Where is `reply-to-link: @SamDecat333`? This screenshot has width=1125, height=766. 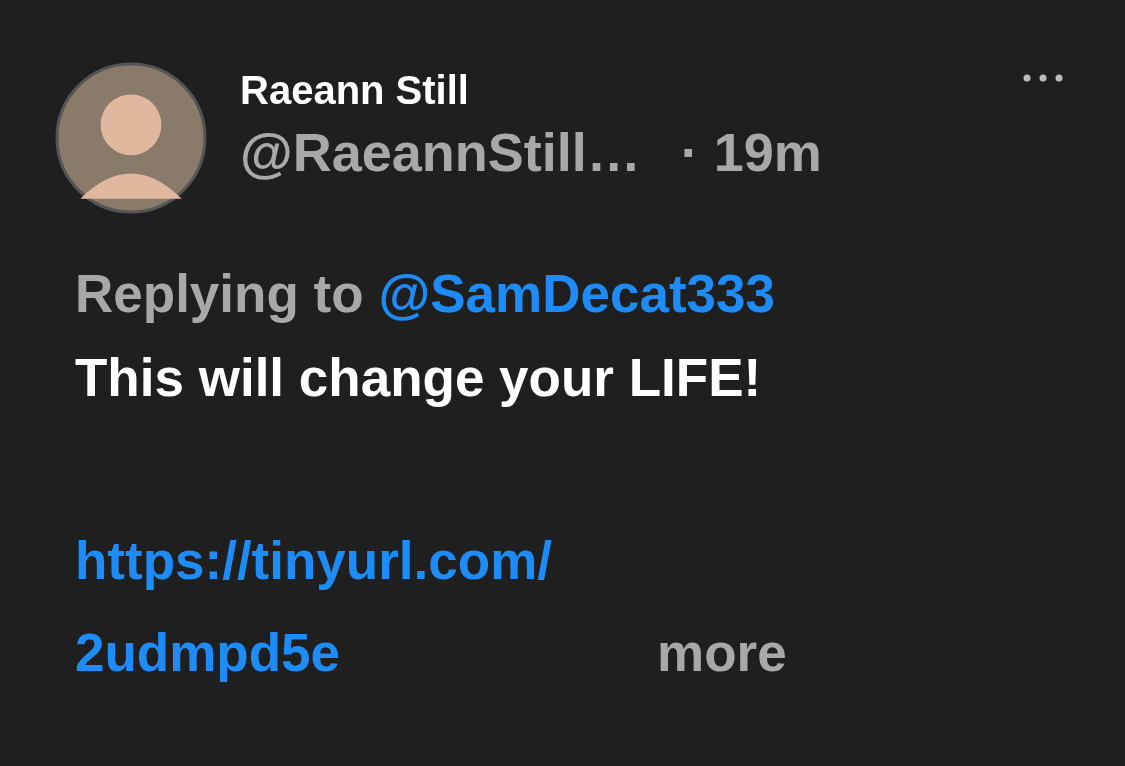 reply-to-link: @SamDecat333 is located at coordinates (576, 294).